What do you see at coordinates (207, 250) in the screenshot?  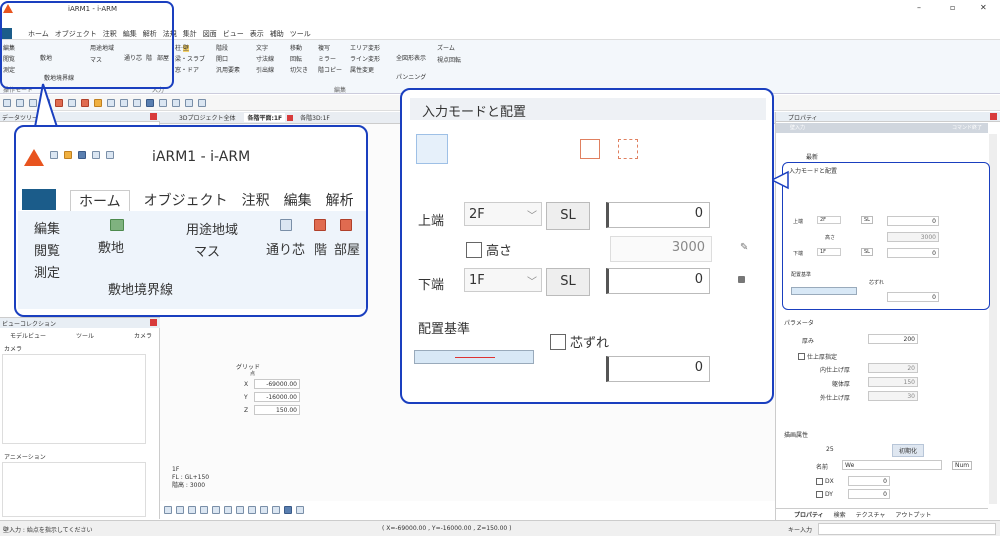 I see `zoom-mass-button: マス` at bounding box center [207, 250].